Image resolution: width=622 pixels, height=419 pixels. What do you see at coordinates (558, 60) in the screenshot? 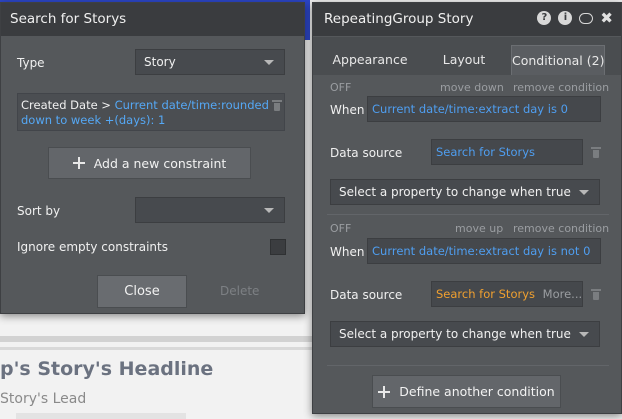
I see `tab-conditional: Conditional (2)` at bounding box center [558, 60].